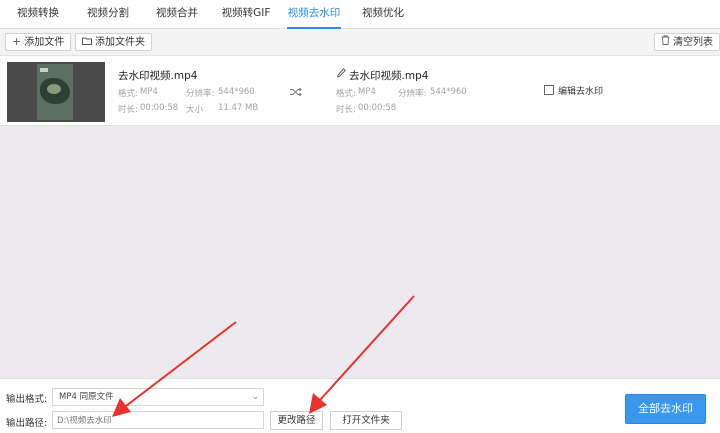  Describe the element at coordinates (195, 110) in the screenshot. I see `source-size-label: 大小` at that location.